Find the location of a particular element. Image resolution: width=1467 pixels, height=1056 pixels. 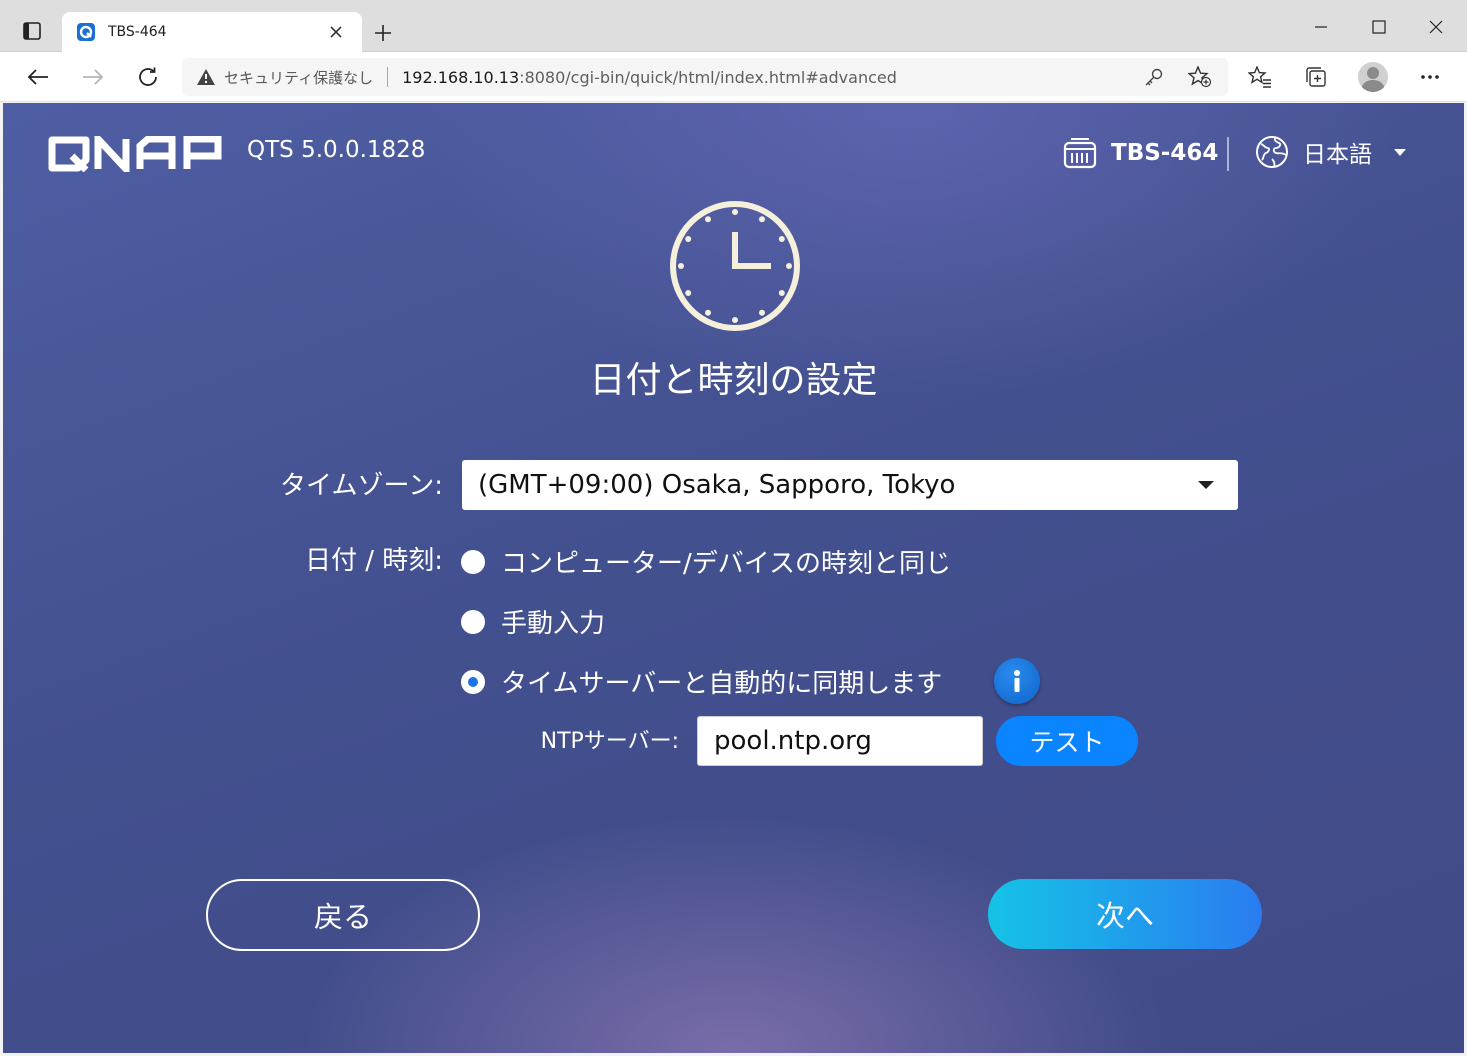

tab-actions-icon is located at coordinates (32, 31).